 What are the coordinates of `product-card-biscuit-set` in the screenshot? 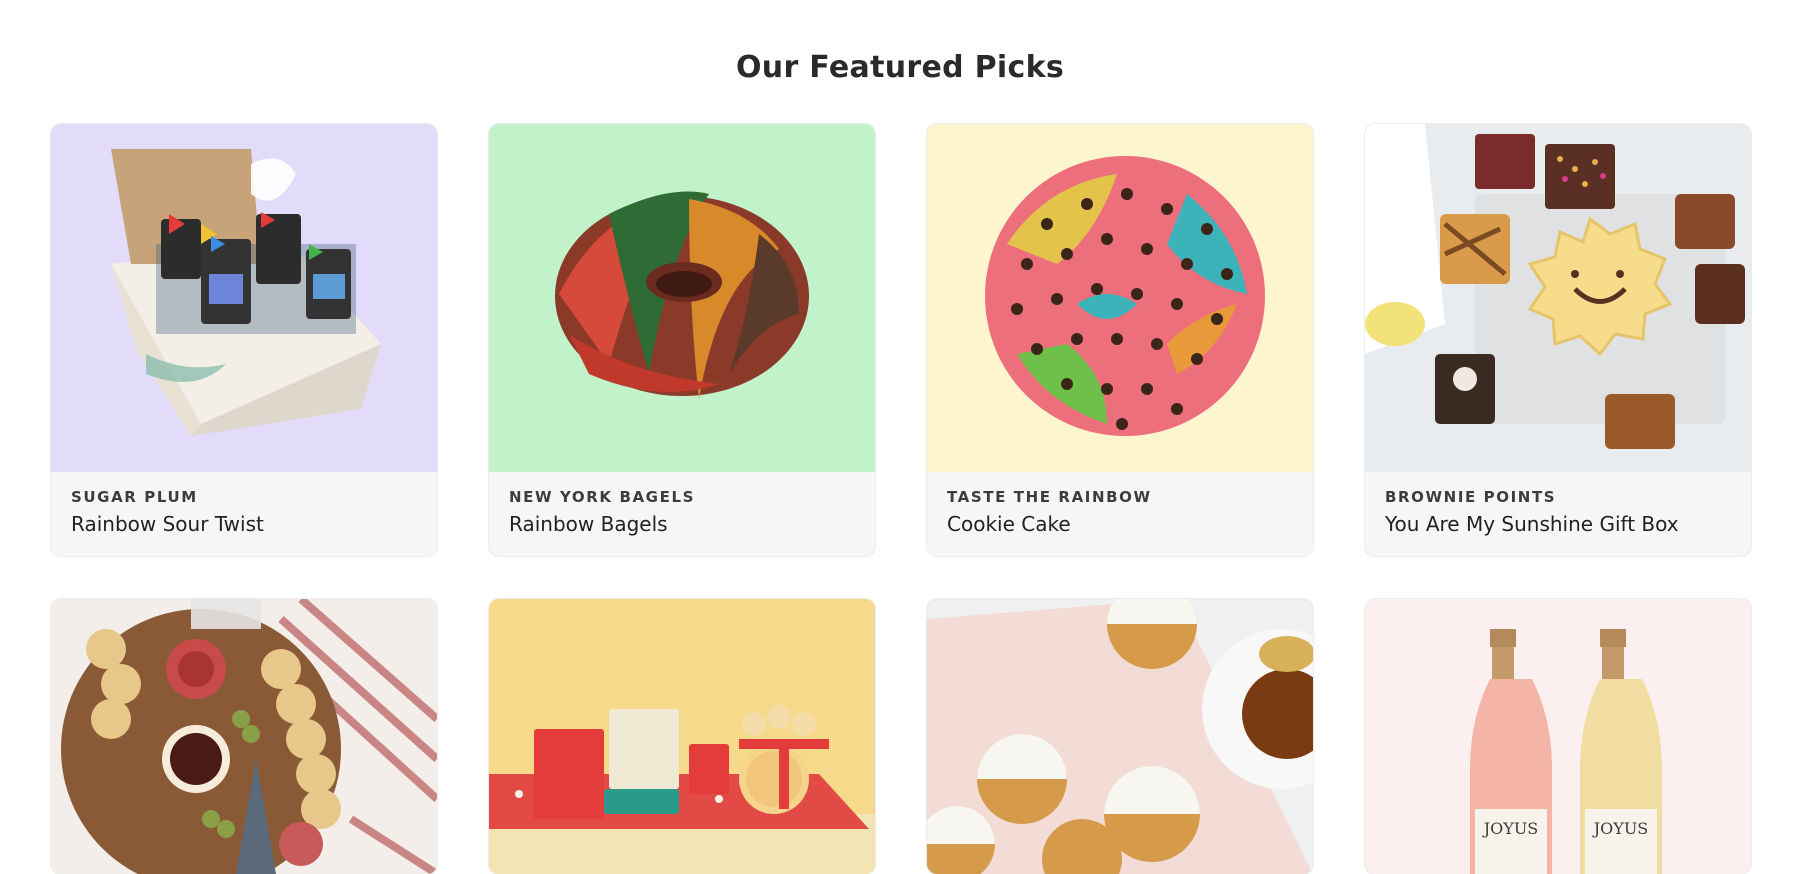 It's located at (682, 736).